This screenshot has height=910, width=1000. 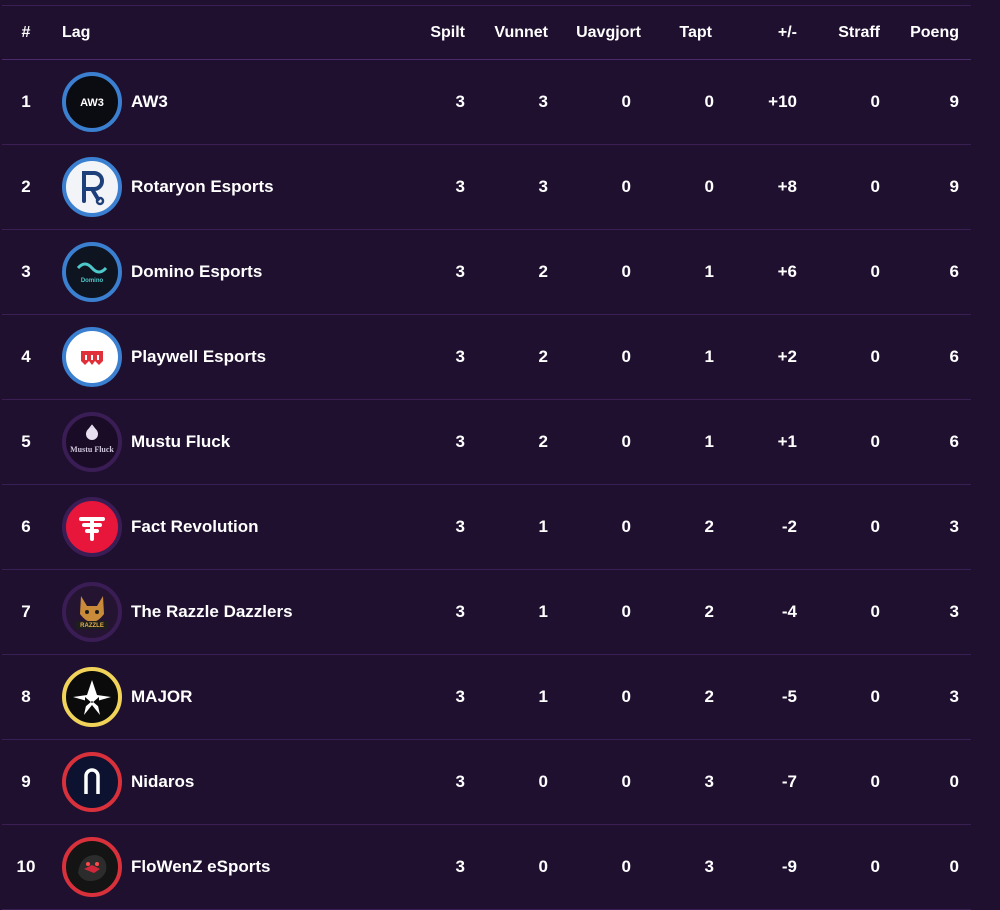 What do you see at coordinates (787, 32) in the screenshot?
I see `header-goal-difference: +/-` at bounding box center [787, 32].